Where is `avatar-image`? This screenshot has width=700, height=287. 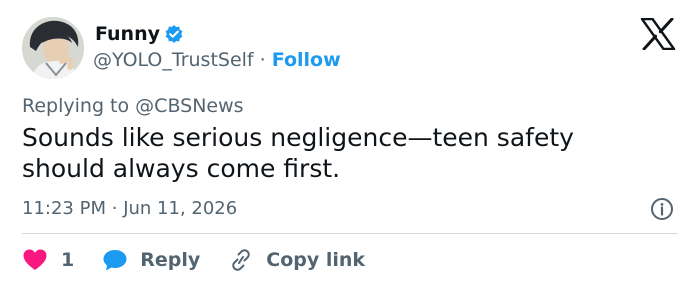
avatar-image is located at coordinates (53, 48).